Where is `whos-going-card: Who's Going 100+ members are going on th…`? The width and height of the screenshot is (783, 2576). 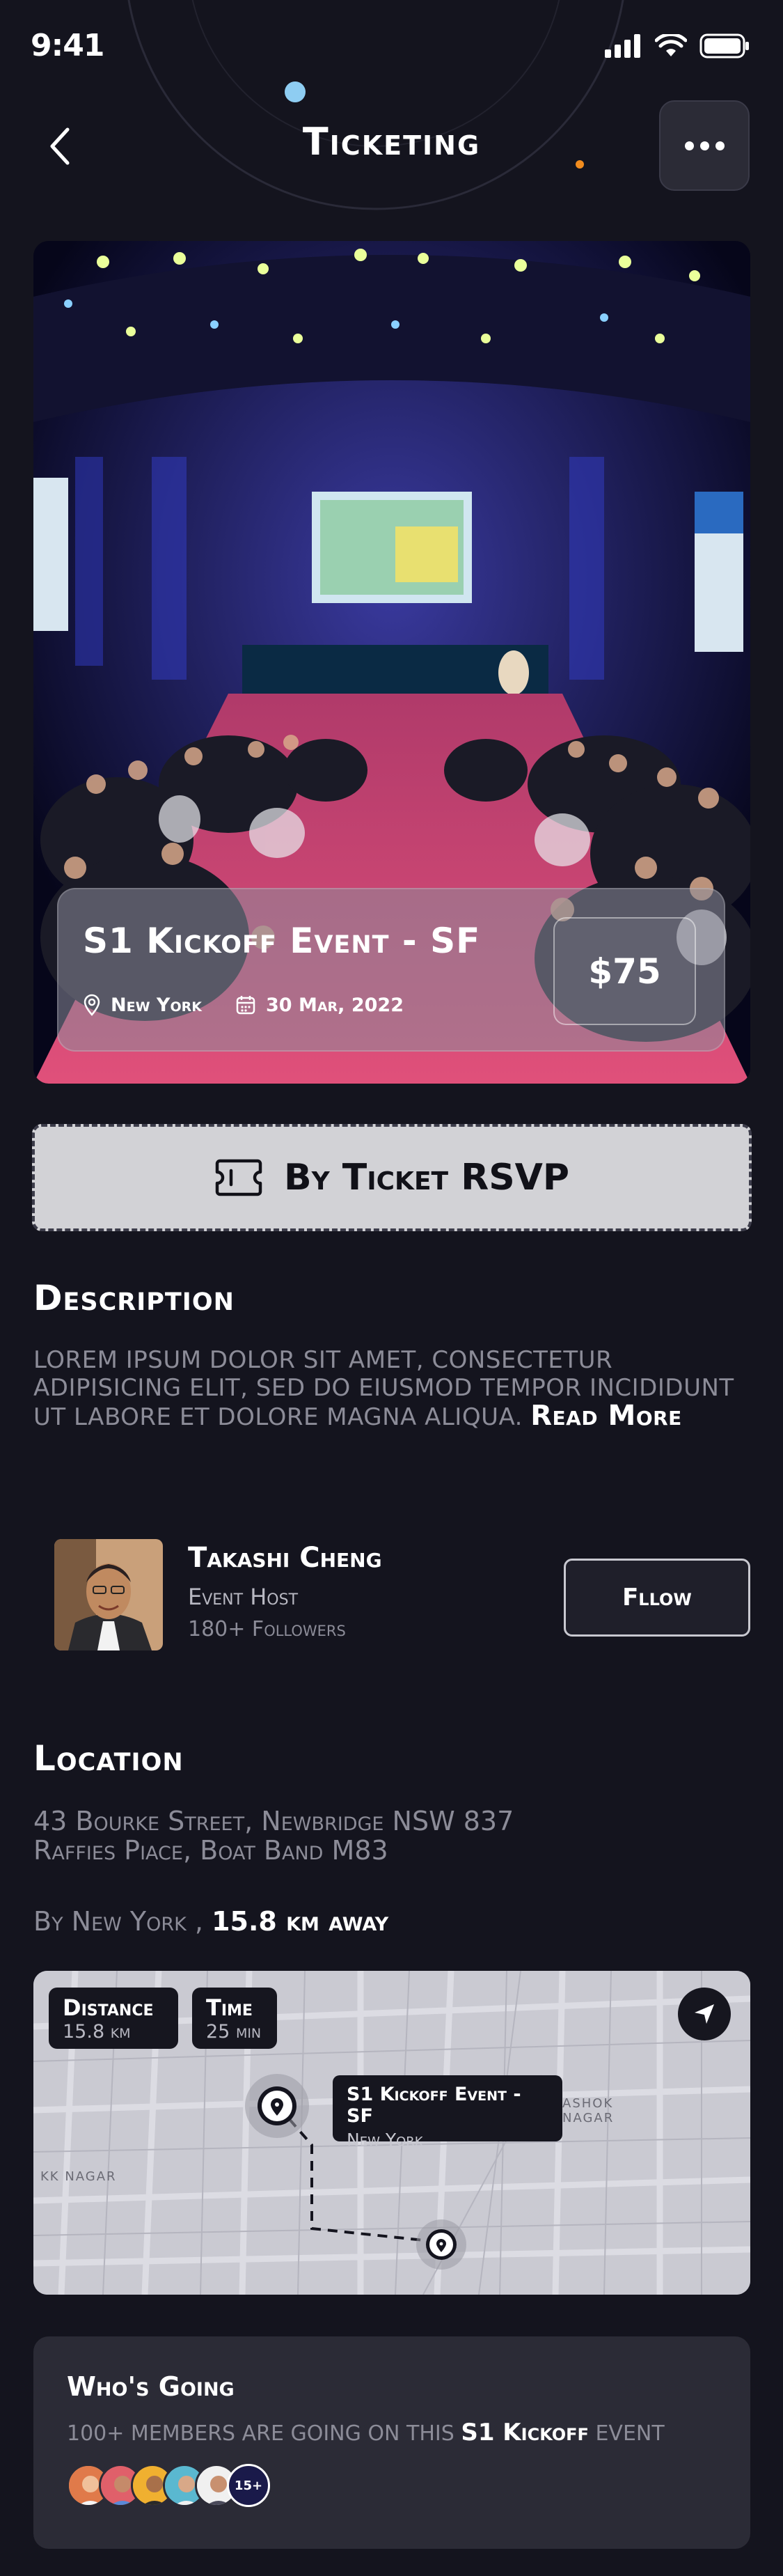 whos-going-card: Who's Going 100+ members are going on th… is located at coordinates (391, 2442).